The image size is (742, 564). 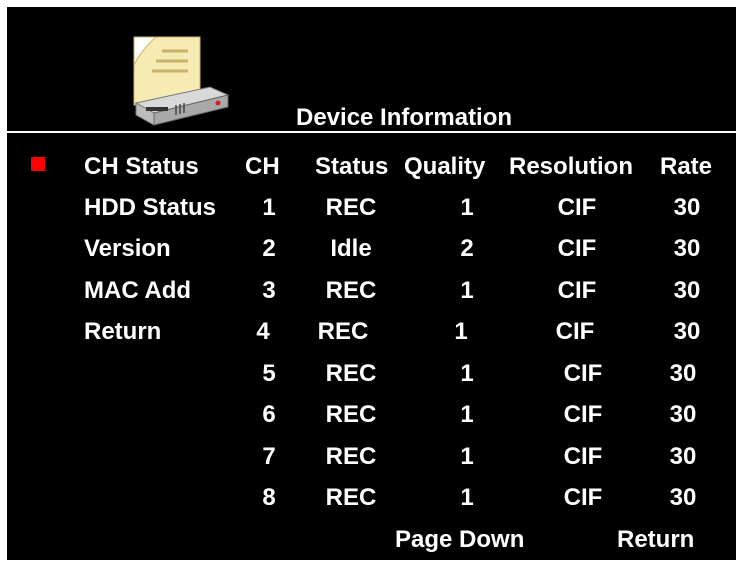 What do you see at coordinates (467, 248) in the screenshot?
I see `cell-quality: 2` at bounding box center [467, 248].